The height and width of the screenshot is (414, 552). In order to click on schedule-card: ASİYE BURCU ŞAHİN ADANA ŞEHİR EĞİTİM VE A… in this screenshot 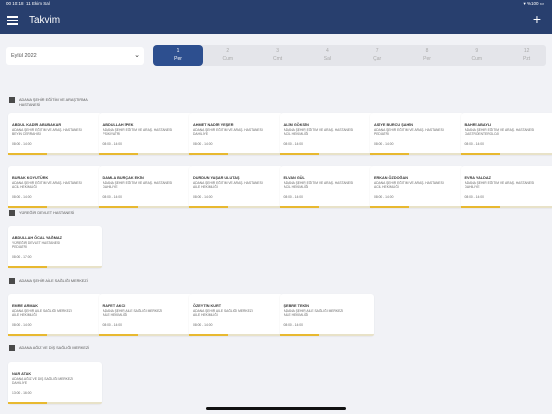, I will do `click(417, 134)`.